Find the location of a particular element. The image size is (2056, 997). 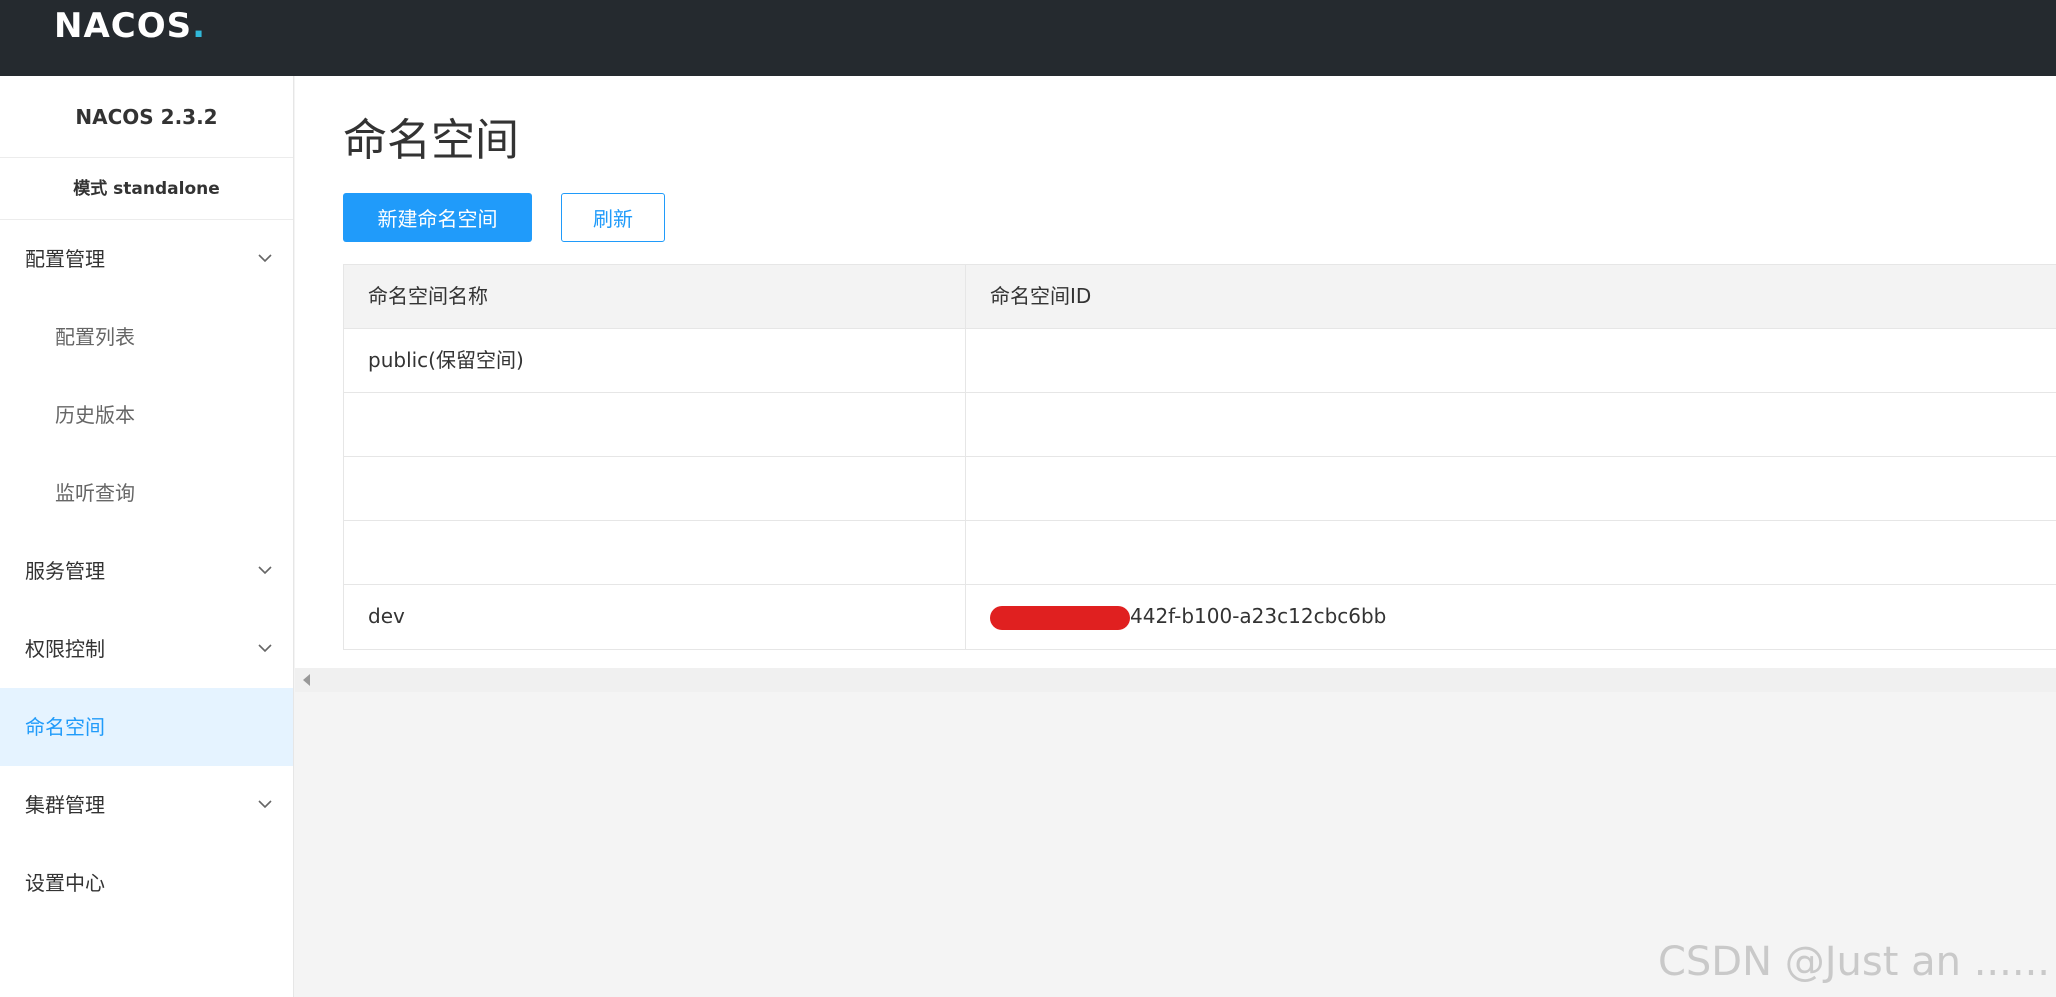

page-title: 命名空间 is located at coordinates (431, 140).